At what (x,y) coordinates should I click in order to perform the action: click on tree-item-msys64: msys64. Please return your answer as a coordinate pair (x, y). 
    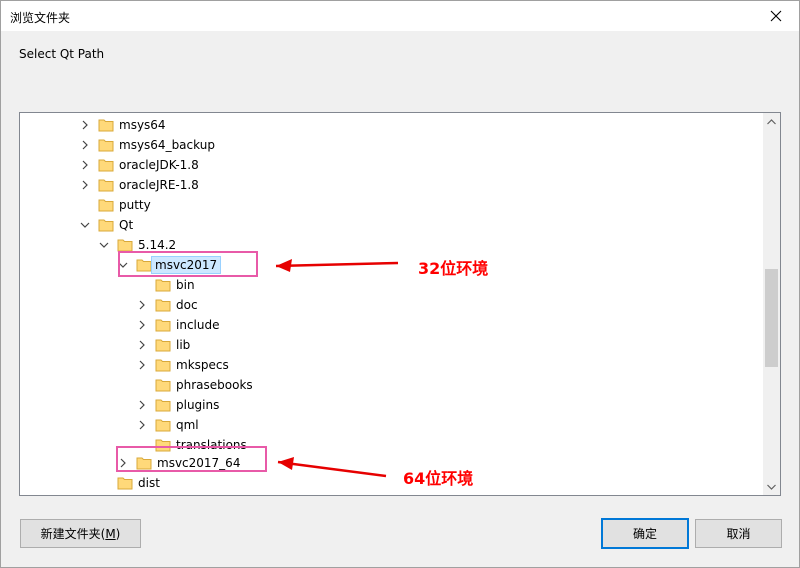
    Looking at the image, I should click on (124, 125).